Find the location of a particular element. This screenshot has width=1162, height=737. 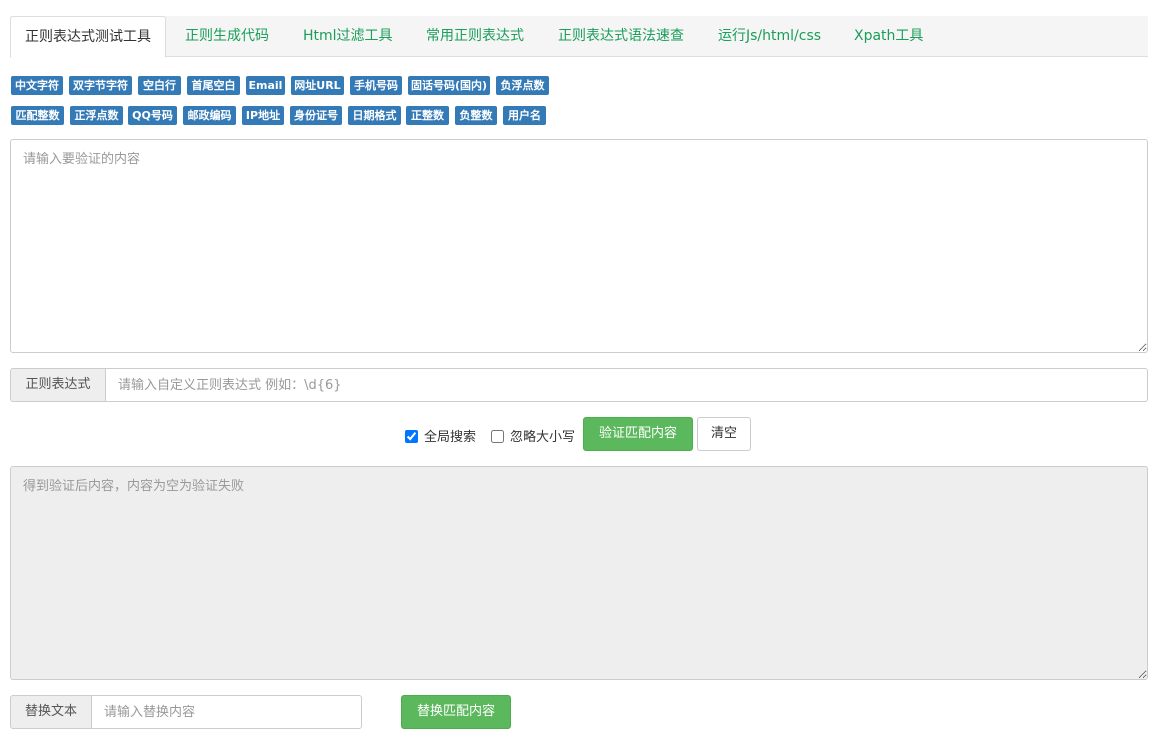

tag-positive-integer: 正整数 is located at coordinates (427, 115).